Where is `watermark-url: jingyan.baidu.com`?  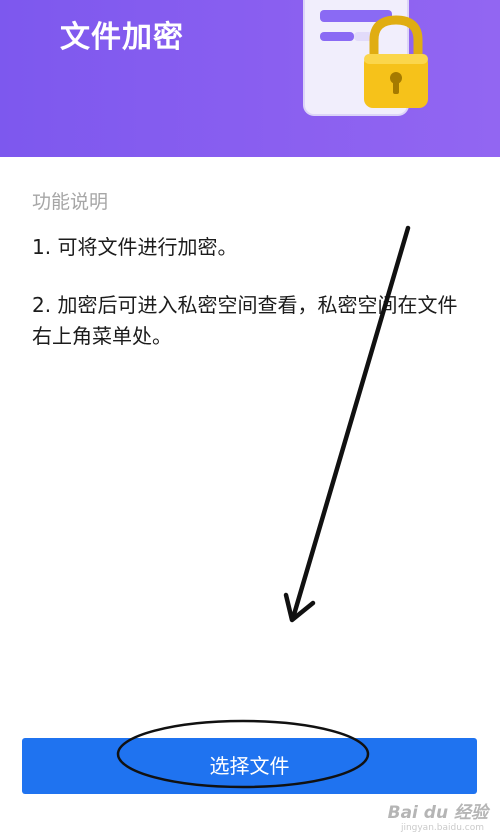 watermark-url: jingyan.baidu.com is located at coordinates (442, 828).